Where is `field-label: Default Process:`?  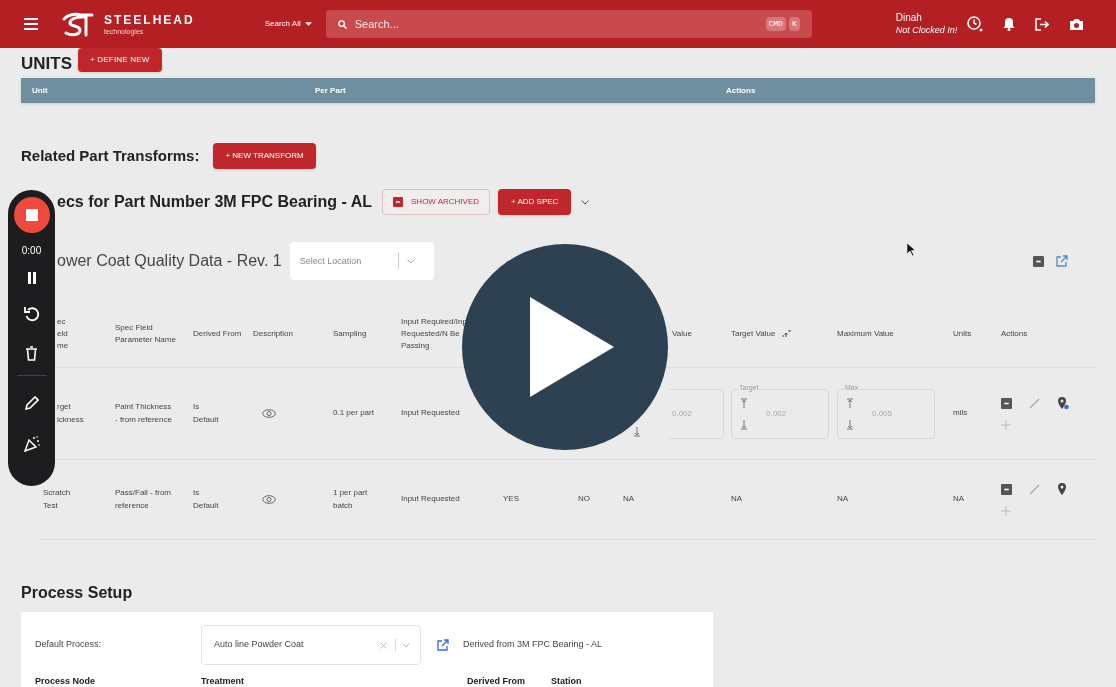
field-label: Default Process: is located at coordinates (69, 645).